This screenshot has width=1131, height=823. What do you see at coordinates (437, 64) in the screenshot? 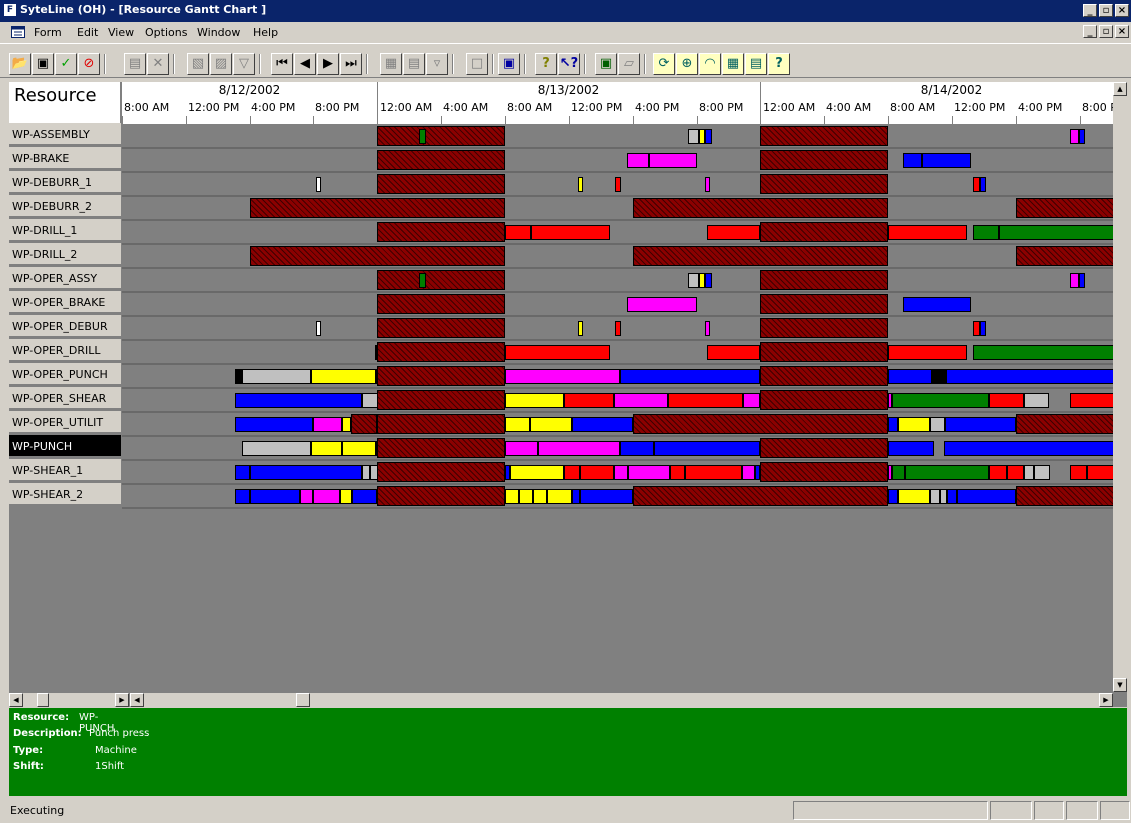
I see `query-icon: ▿` at bounding box center [437, 64].